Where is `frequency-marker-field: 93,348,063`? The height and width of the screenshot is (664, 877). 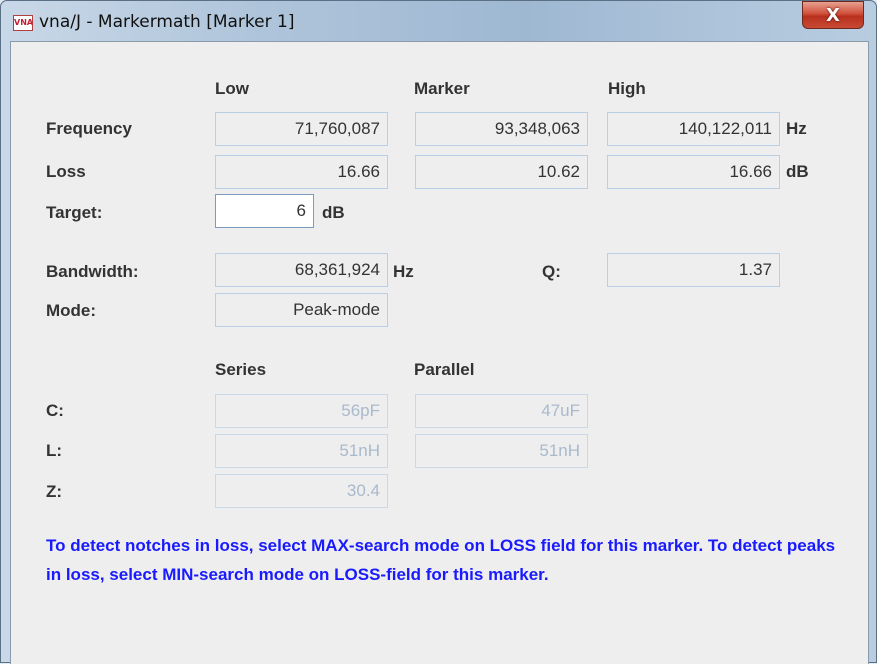
frequency-marker-field: 93,348,063 is located at coordinates (501, 129).